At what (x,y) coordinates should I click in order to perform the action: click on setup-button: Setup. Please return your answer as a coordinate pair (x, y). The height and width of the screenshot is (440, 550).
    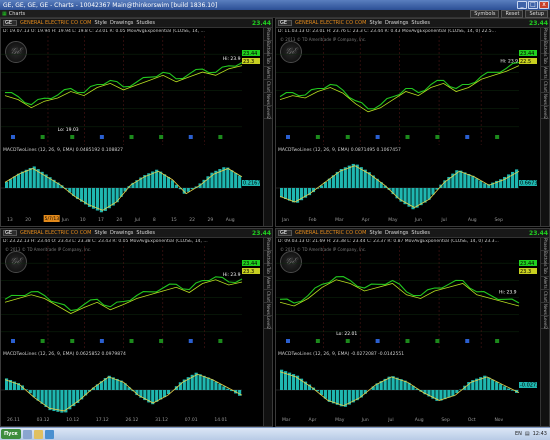
    Looking at the image, I should click on (536, 14).